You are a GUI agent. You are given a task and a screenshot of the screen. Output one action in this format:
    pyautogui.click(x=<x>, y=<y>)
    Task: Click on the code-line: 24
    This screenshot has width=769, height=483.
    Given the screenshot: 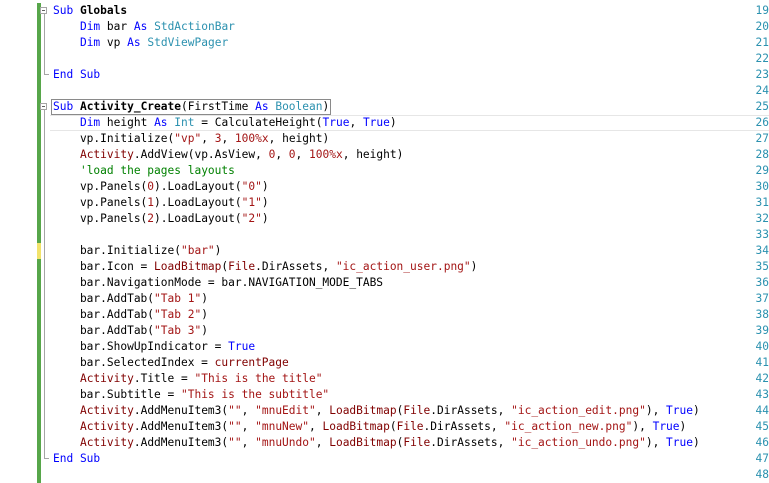 What is the action you would take?
    pyautogui.click(x=384, y=91)
    